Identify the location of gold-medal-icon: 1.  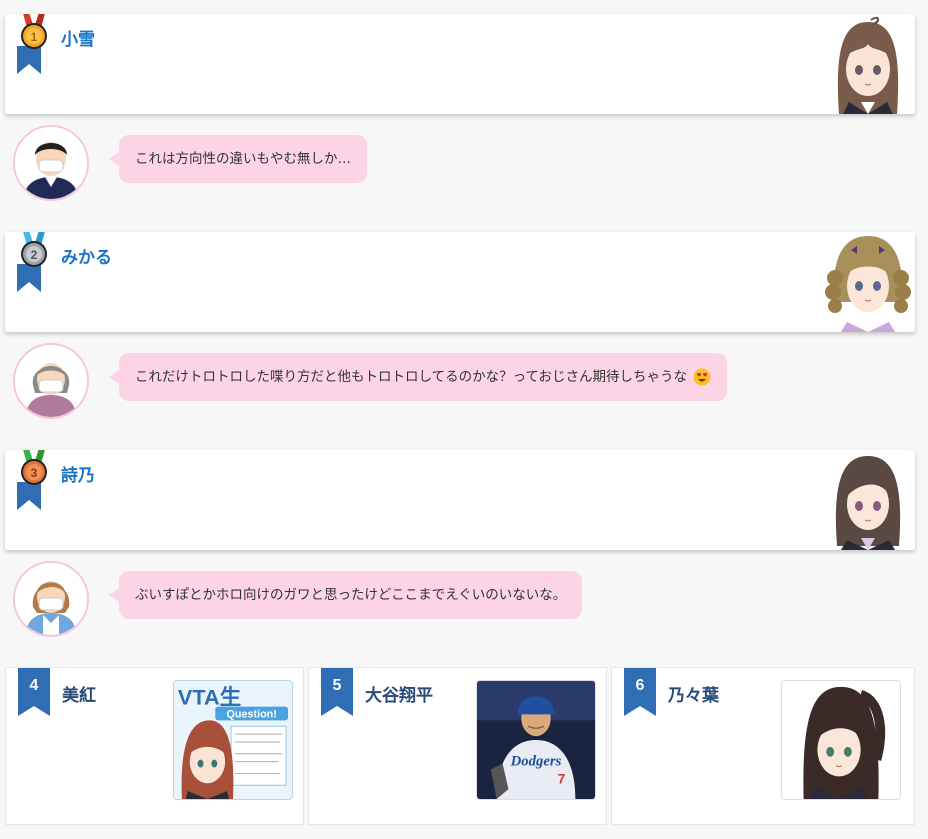
(32, 44).